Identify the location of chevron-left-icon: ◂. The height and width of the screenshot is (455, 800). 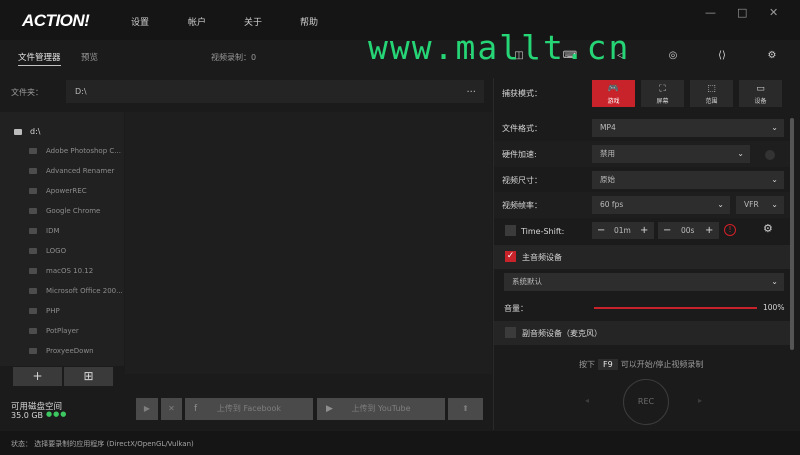
(587, 400).